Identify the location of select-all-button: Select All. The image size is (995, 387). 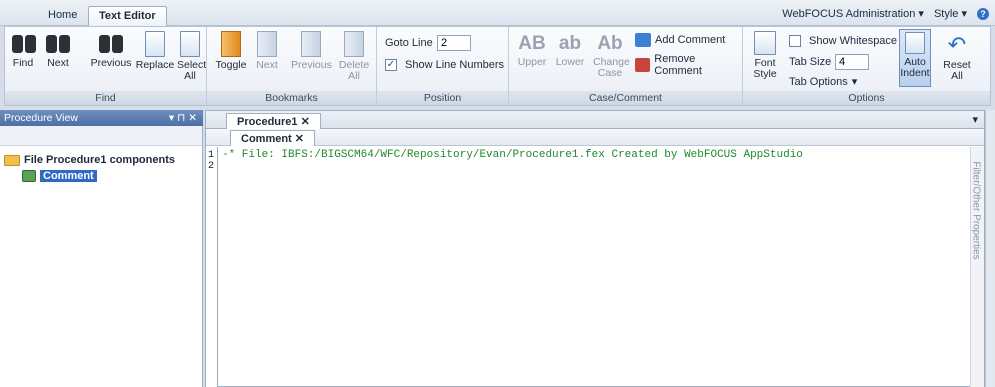
(192, 56).